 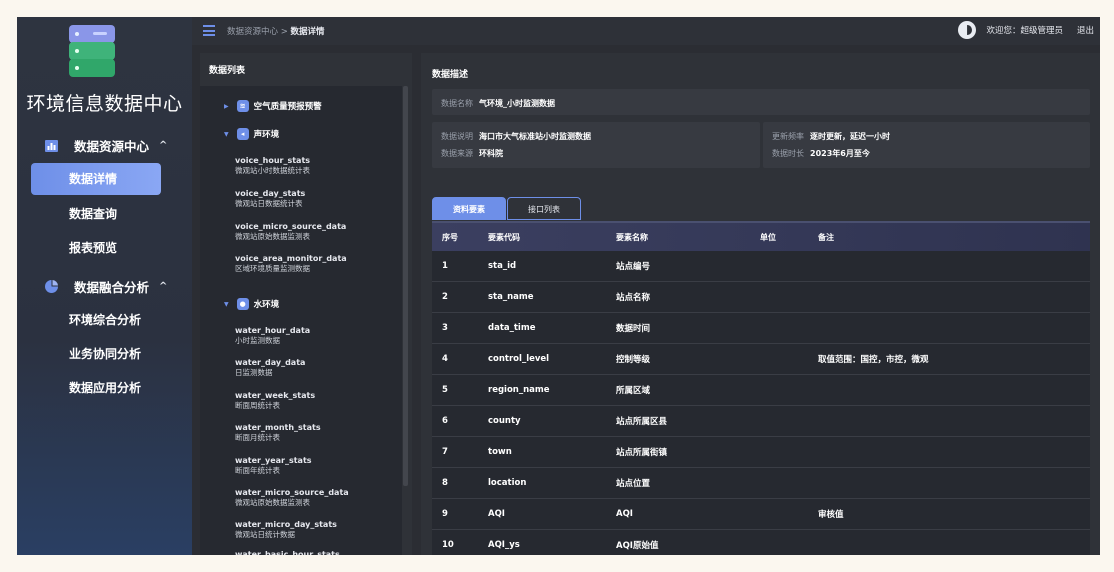 What do you see at coordinates (251, 134) in the screenshot?
I see `tree-group-noise: ▼ ◂ 声环境` at bounding box center [251, 134].